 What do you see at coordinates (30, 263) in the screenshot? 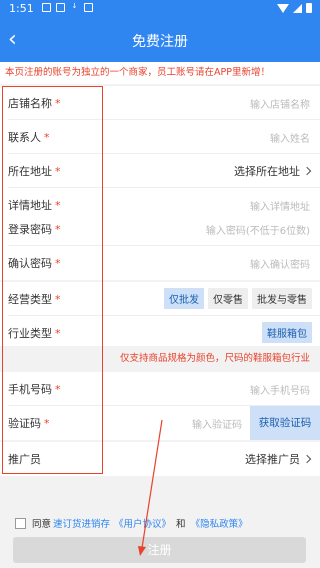
I see `confirm-password-label: 确认密码` at bounding box center [30, 263].